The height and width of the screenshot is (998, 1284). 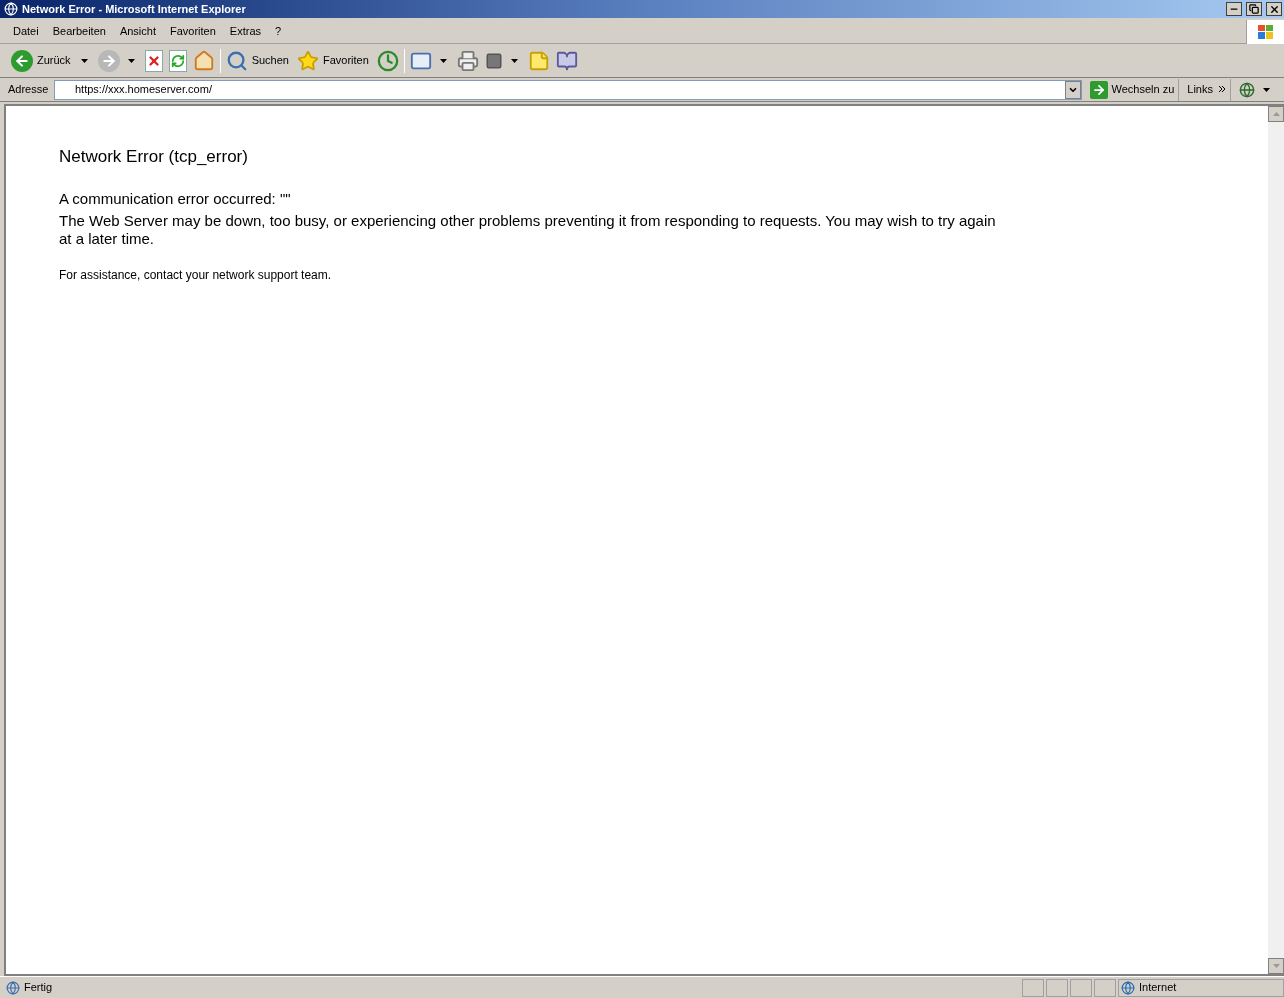 What do you see at coordinates (137, 31) in the screenshot?
I see `menu-item: Ansicht` at bounding box center [137, 31].